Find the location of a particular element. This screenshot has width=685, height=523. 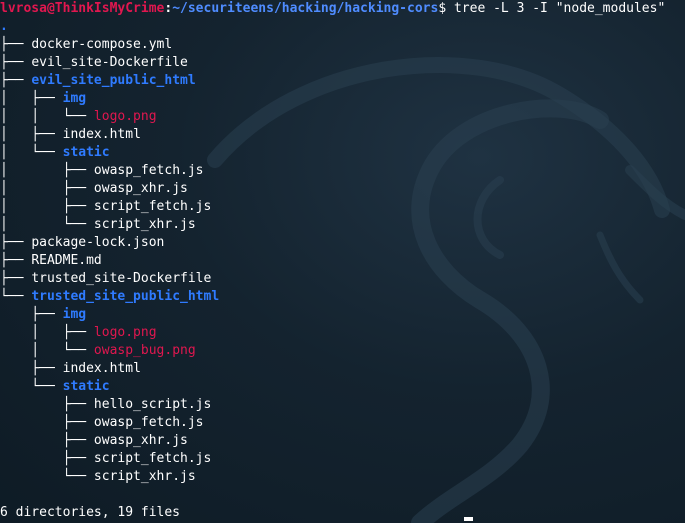

tree-entry: │ ├── logo.png is located at coordinates (78, 333).